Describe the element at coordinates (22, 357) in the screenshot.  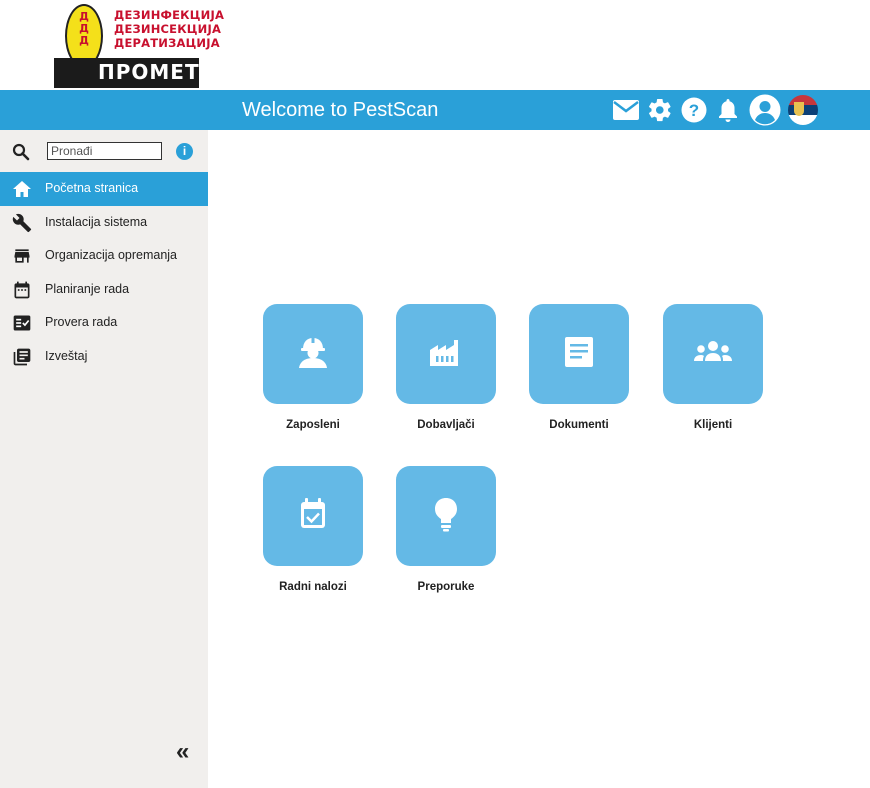
I see `report-icon` at that location.